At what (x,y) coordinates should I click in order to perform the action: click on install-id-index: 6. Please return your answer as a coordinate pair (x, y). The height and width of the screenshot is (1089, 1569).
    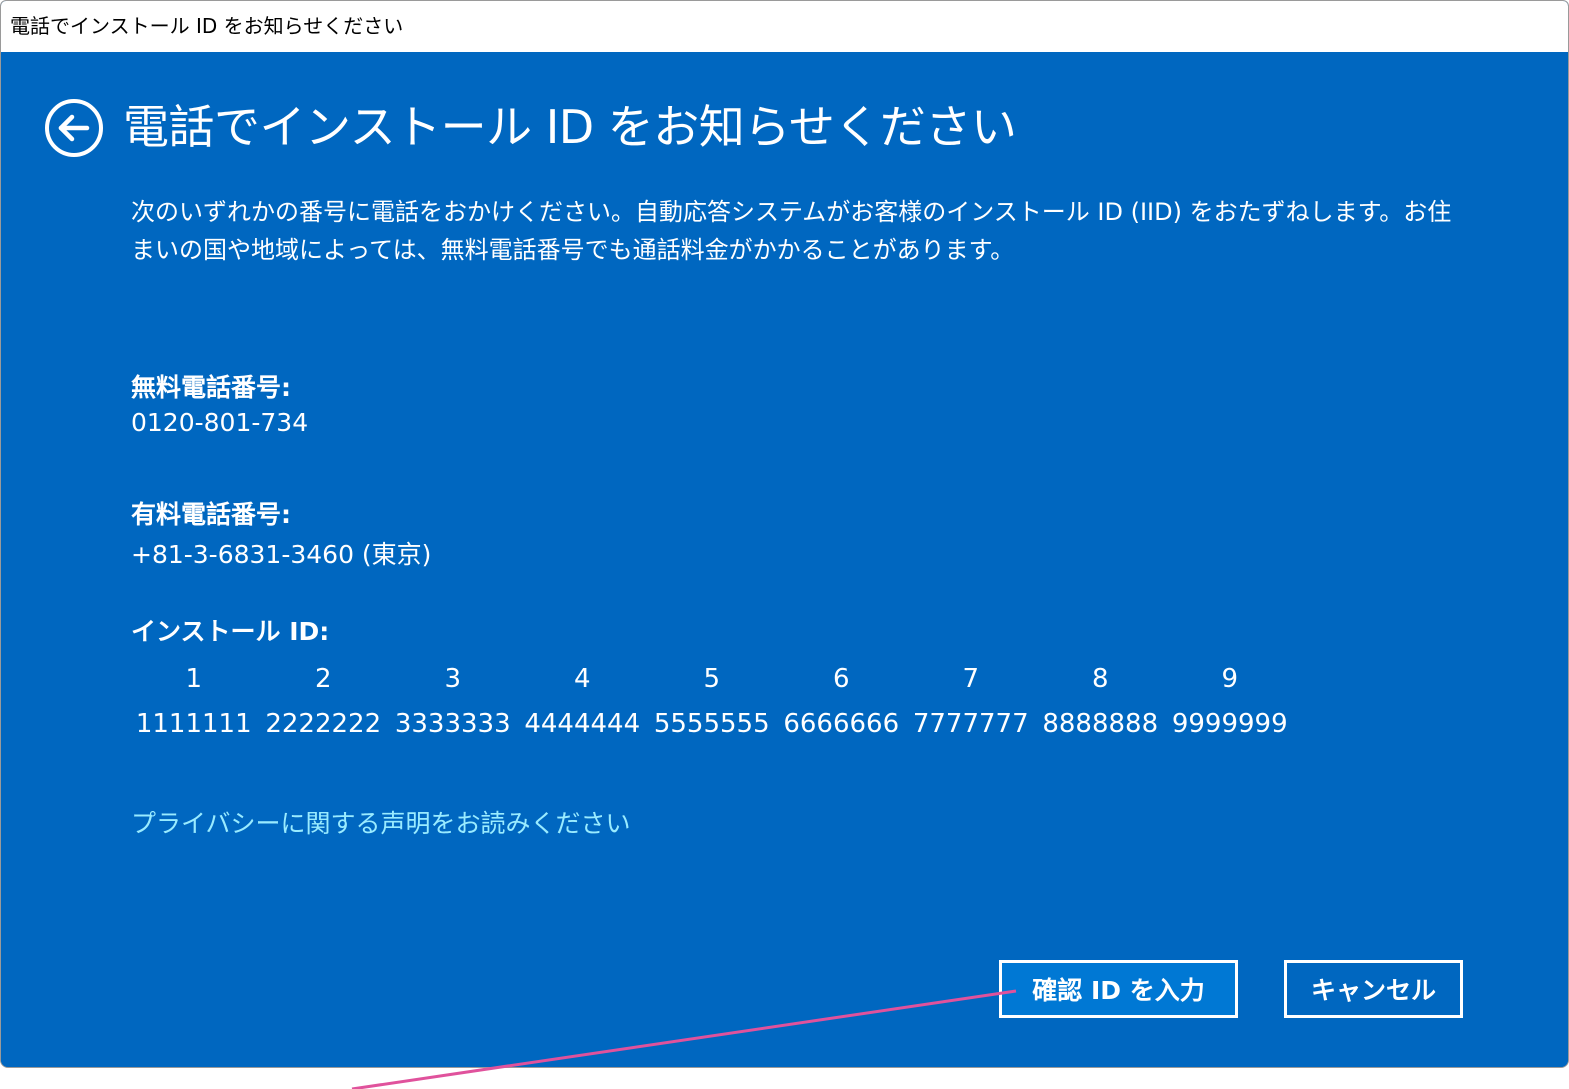
    Looking at the image, I should click on (841, 679).